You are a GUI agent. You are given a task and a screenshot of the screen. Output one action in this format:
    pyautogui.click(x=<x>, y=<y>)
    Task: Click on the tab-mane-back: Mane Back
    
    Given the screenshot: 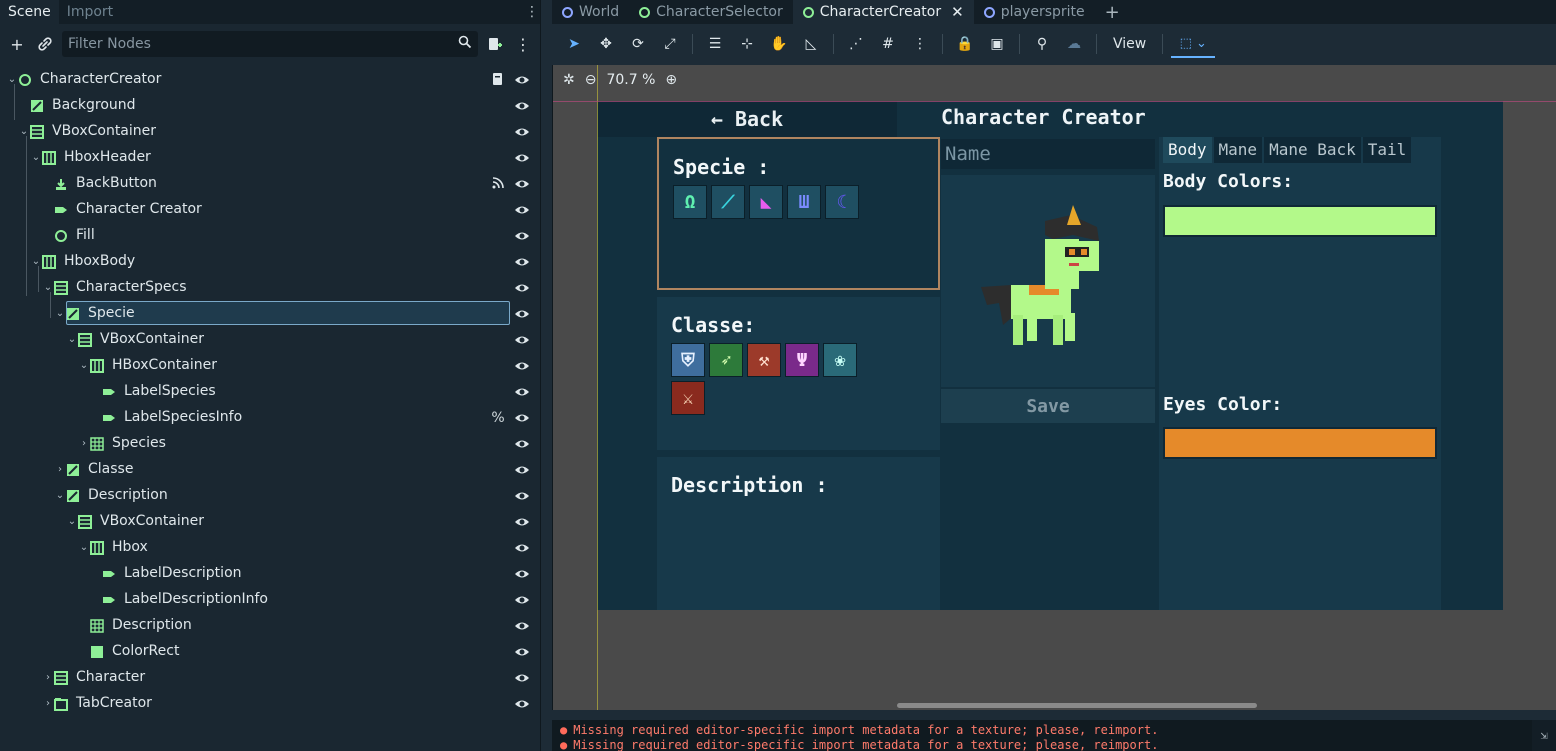 What is the action you would take?
    pyautogui.click(x=1312, y=150)
    